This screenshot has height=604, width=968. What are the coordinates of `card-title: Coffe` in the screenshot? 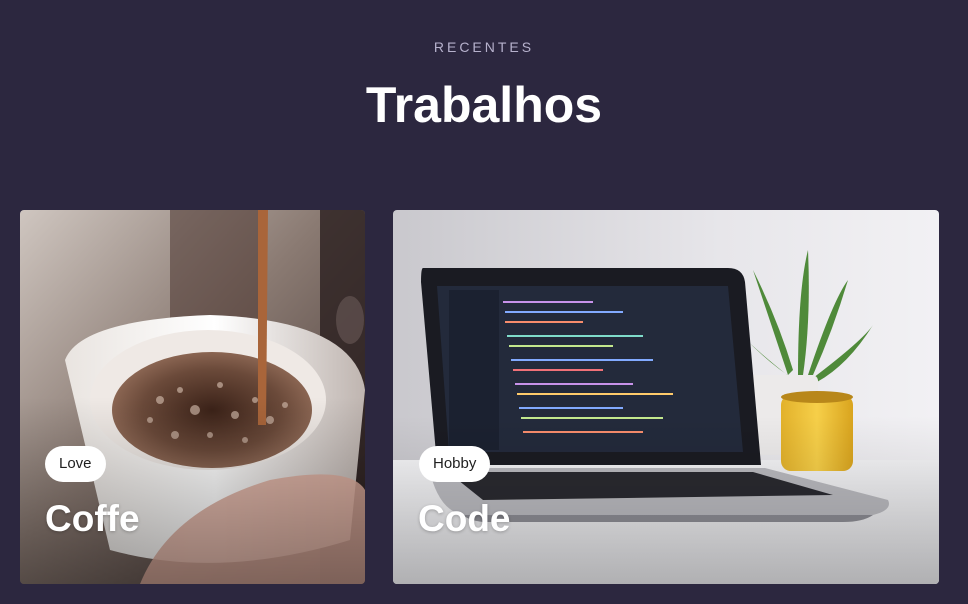 It's located at (92, 518).